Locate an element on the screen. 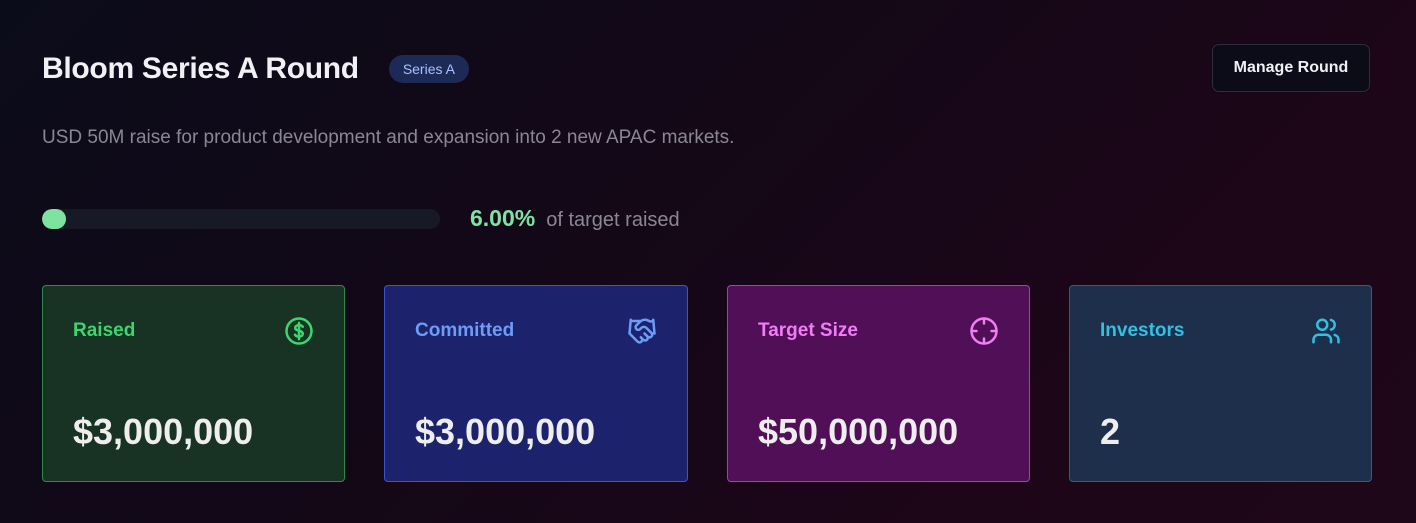 This screenshot has height=523, width=1416. crosshair-icon is located at coordinates (984, 331).